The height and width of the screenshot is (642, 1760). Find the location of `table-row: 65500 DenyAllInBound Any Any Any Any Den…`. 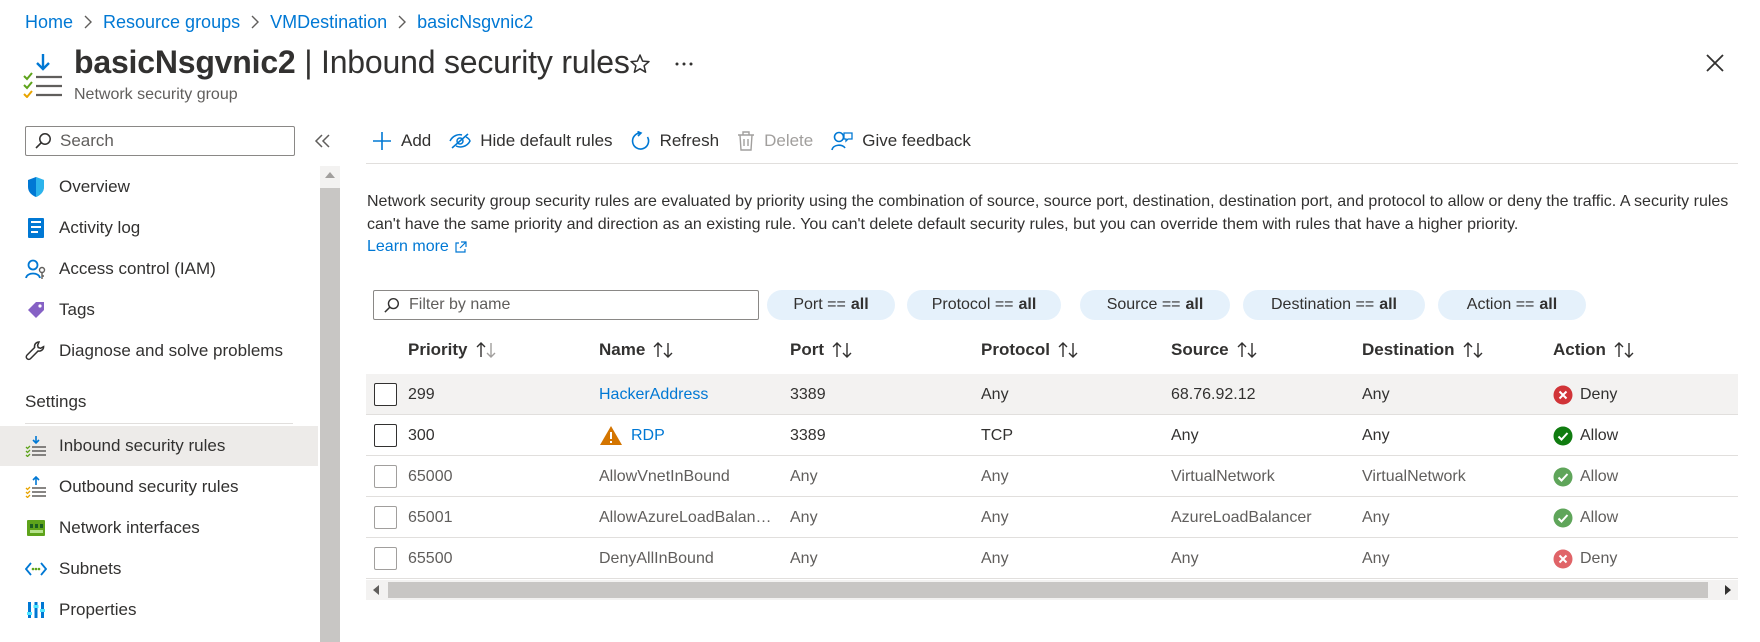

table-row: 65500 DenyAllInBound Any Any Any Any Den… is located at coordinates (1052, 558).